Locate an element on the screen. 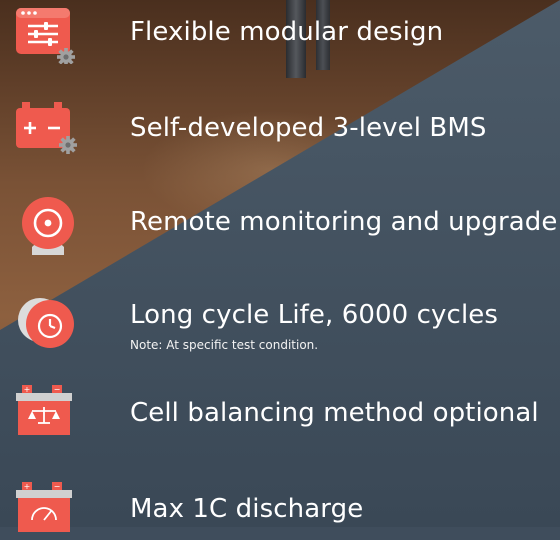 This screenshot has width=560, height=540. feature-item: Self-developed 3-level BMS is located at coordinates (280, 130).